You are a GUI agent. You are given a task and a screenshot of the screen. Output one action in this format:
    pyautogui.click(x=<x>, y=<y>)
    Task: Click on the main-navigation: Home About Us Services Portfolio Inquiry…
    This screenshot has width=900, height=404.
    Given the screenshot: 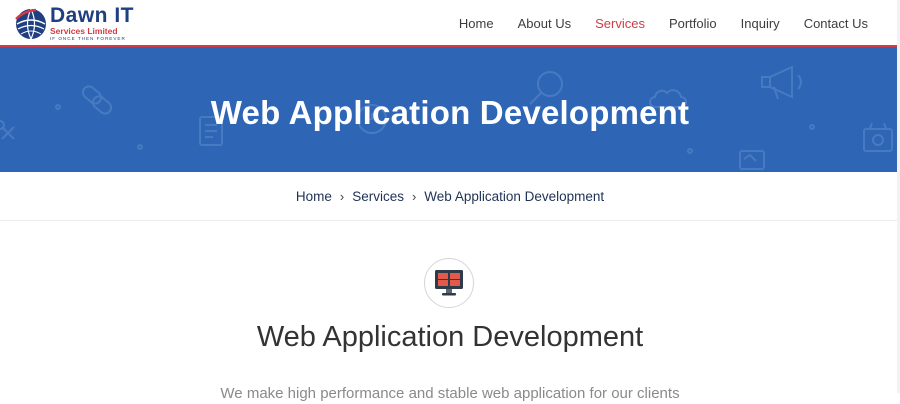 What is the action you would take?
    pyautogui.click(x=667, y=23)
    